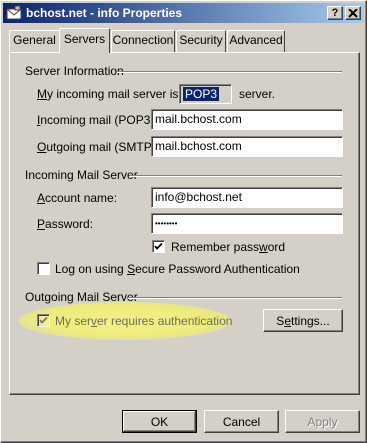 The image size is (367, 443). Describe the element at coordinates (97, 120) in the screenshot. I see `incoming-mail-label: Incoming mail (POP3):` at that location.